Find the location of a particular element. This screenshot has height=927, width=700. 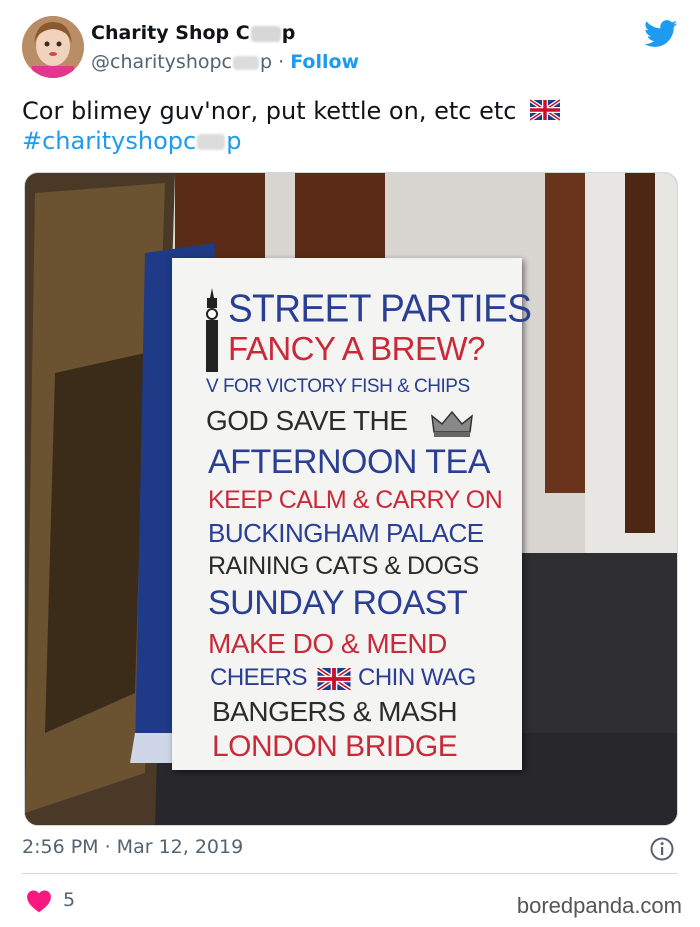

display-name-end: p is located at coordinates (288, 33).